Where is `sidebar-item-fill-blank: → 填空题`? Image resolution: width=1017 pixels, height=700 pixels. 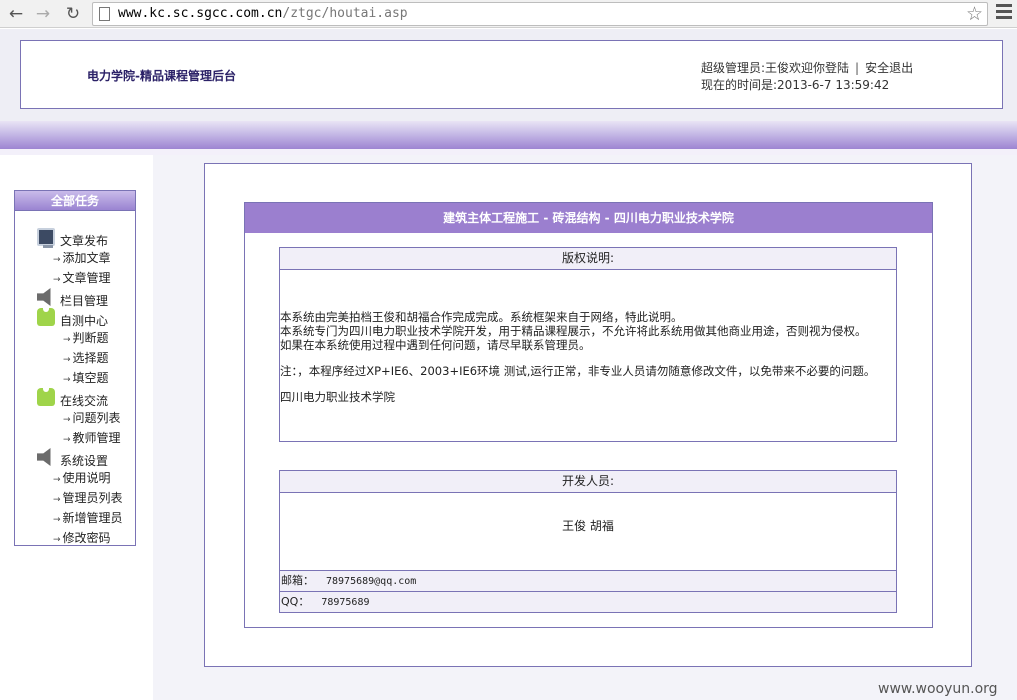
sidebar-item-fill-blank: → 填空题 is located at coordinates (86, 377).